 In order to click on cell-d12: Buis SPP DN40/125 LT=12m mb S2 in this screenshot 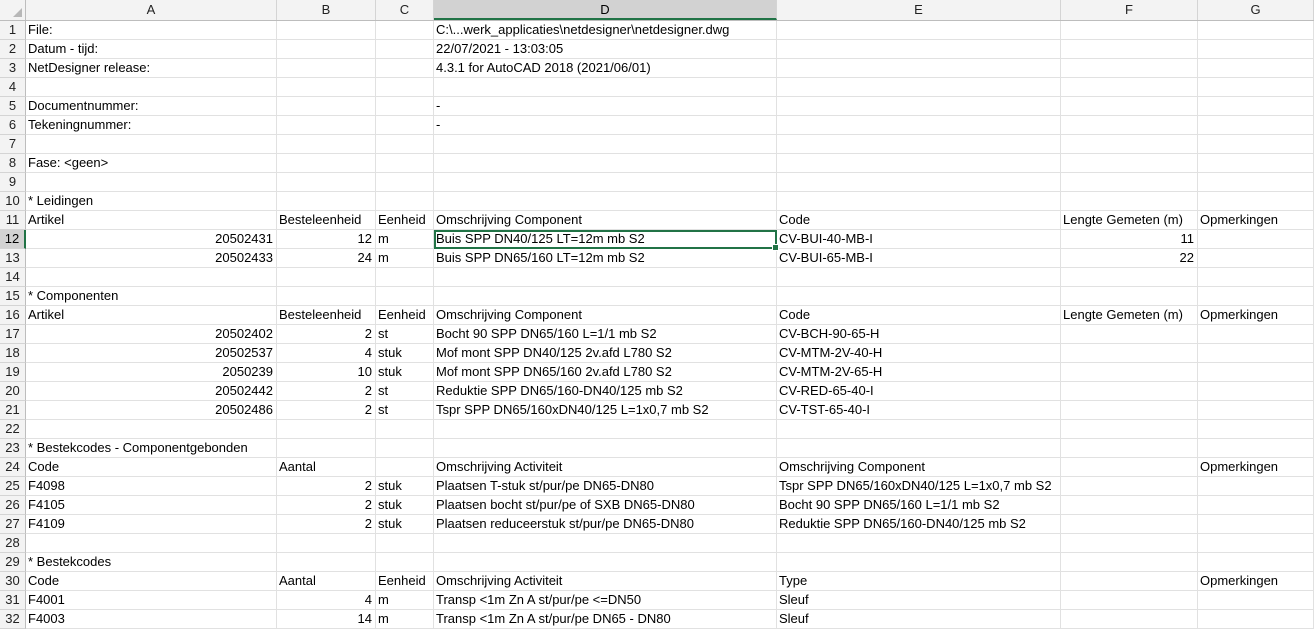, I will do `click(606, 240)`.